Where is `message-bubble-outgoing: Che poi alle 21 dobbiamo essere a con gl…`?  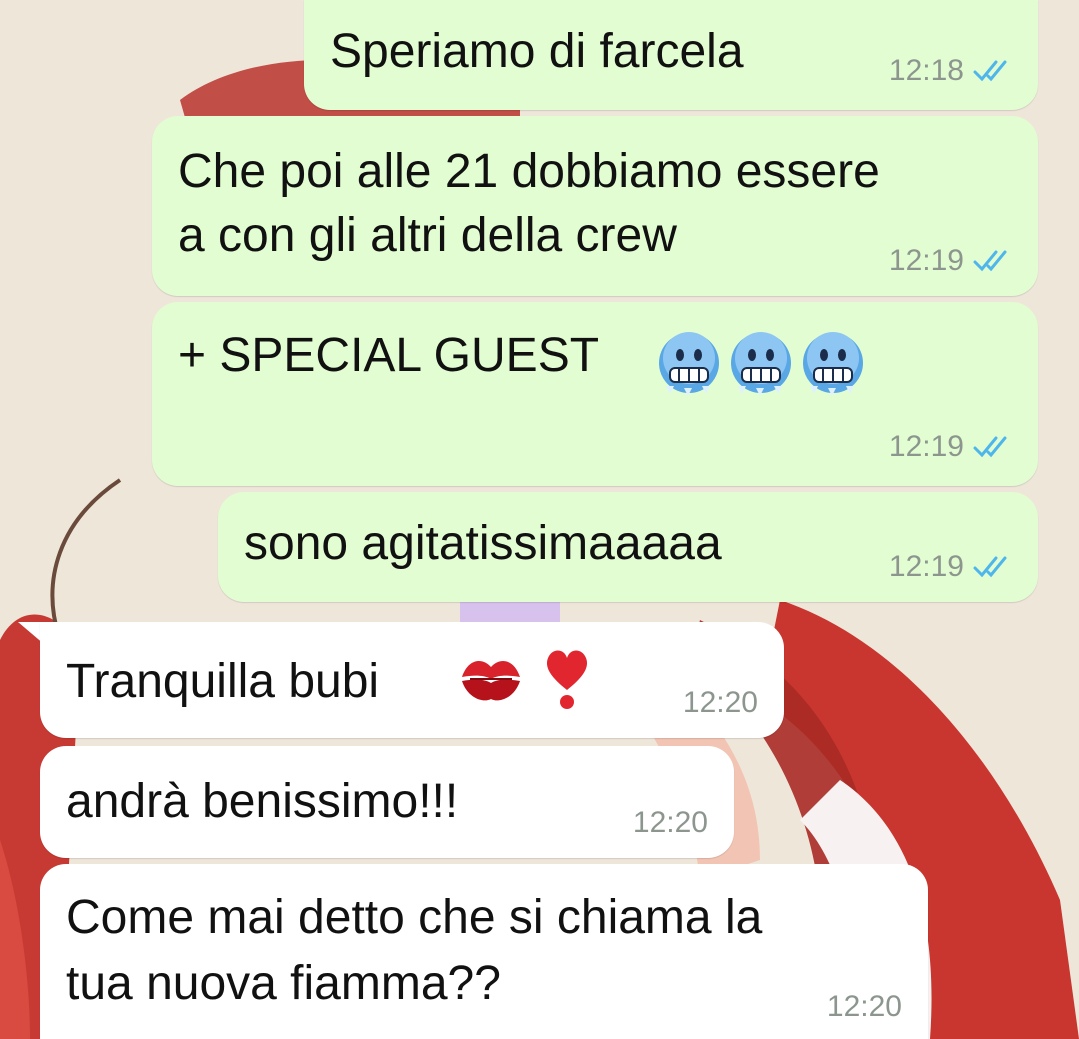 message-bubble-outgoing: Che poi alle 21 dobbiamo essere a con gl… is located at coordinates (595, 206).